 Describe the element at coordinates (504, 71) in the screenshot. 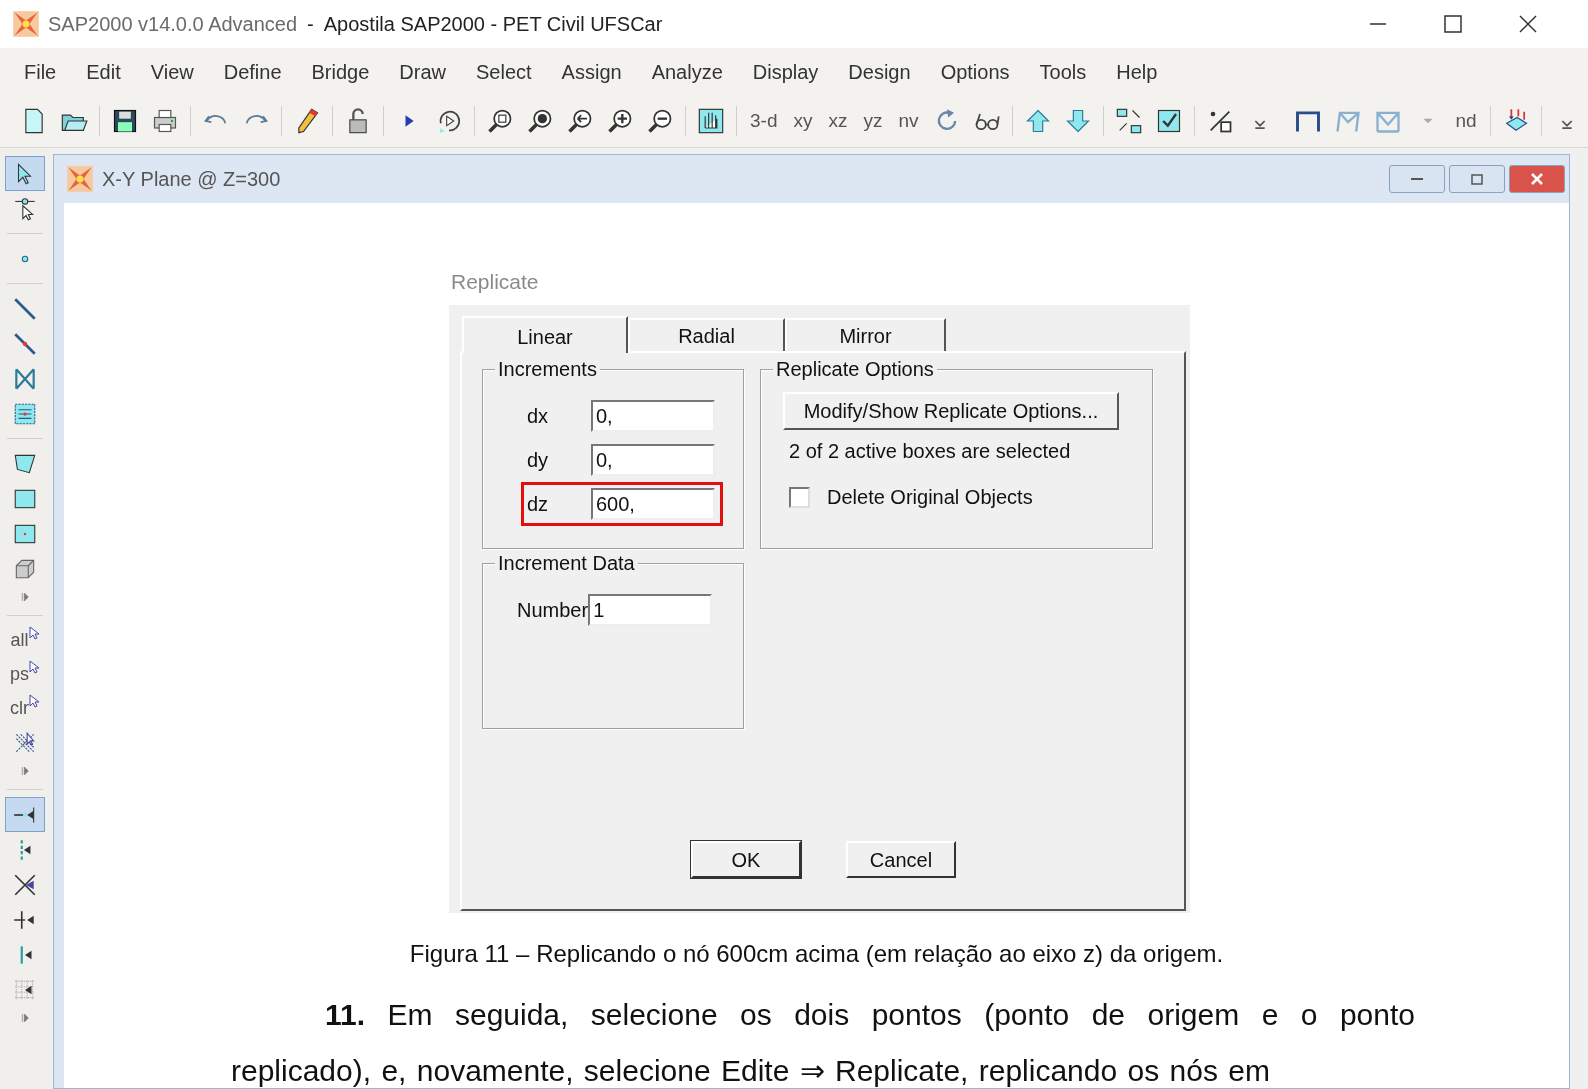

I see `menu-item: Select` at that location.